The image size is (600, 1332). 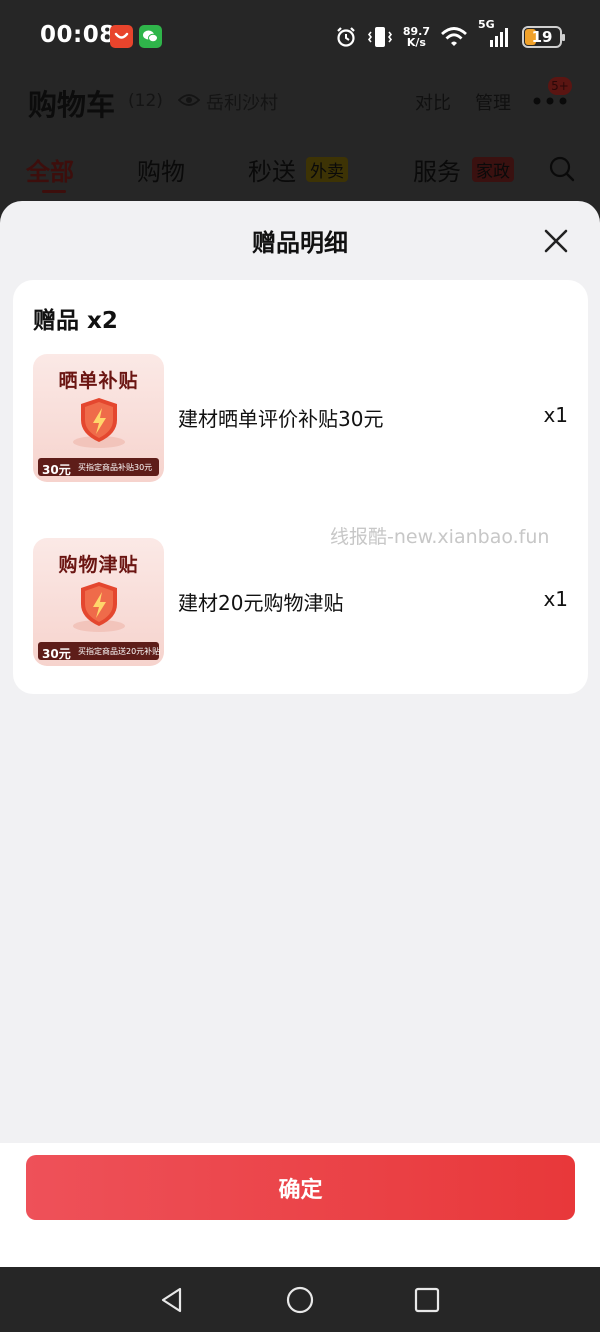 What do you see at coordinates (562, 169) in the screenshot?
I see `search-icon` at bounding box center [562, 169].